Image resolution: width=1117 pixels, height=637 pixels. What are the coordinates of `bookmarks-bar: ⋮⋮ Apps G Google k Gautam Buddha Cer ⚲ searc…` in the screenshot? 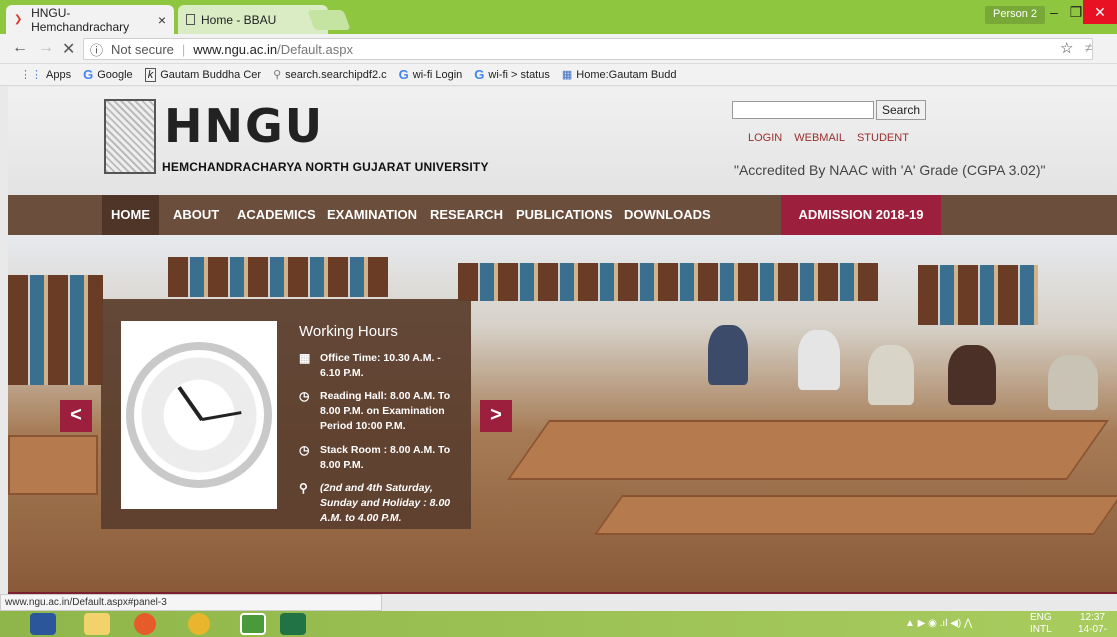 It's located at (558, 75).